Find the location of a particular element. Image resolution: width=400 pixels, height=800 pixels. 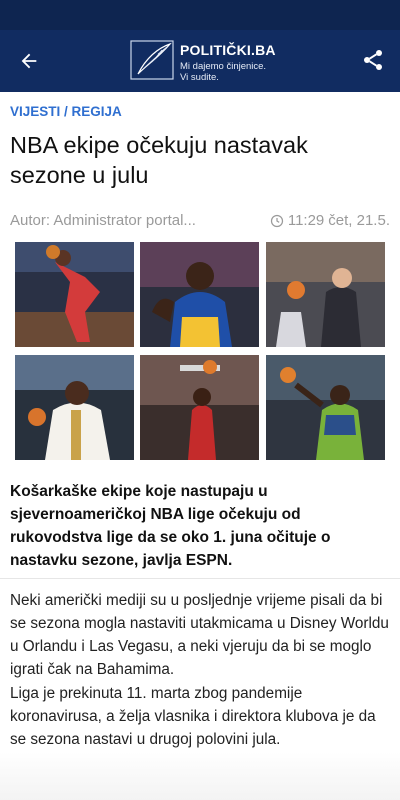

article-datetime: 11:29 čet, 21.5. is located at coordinates (330, 220).